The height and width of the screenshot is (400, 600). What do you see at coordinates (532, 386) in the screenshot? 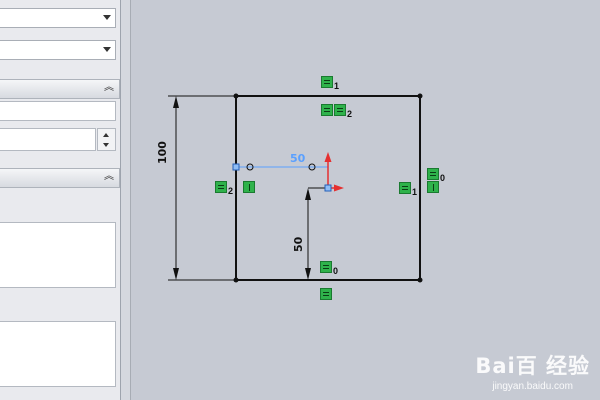
I see `watermark-url: jingyan.baidu.com` at bounding box center [532, 386].